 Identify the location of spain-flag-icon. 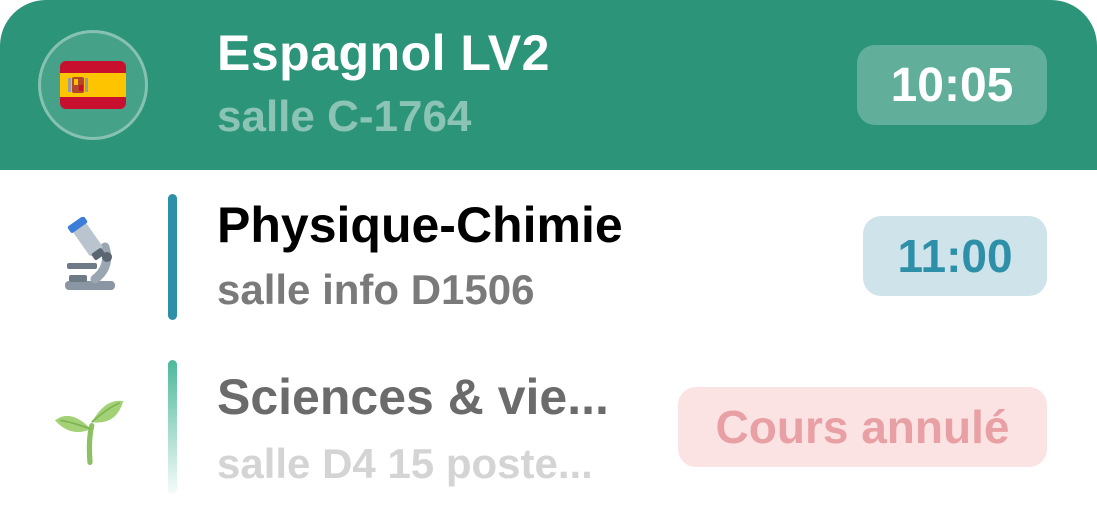
(93, 85).